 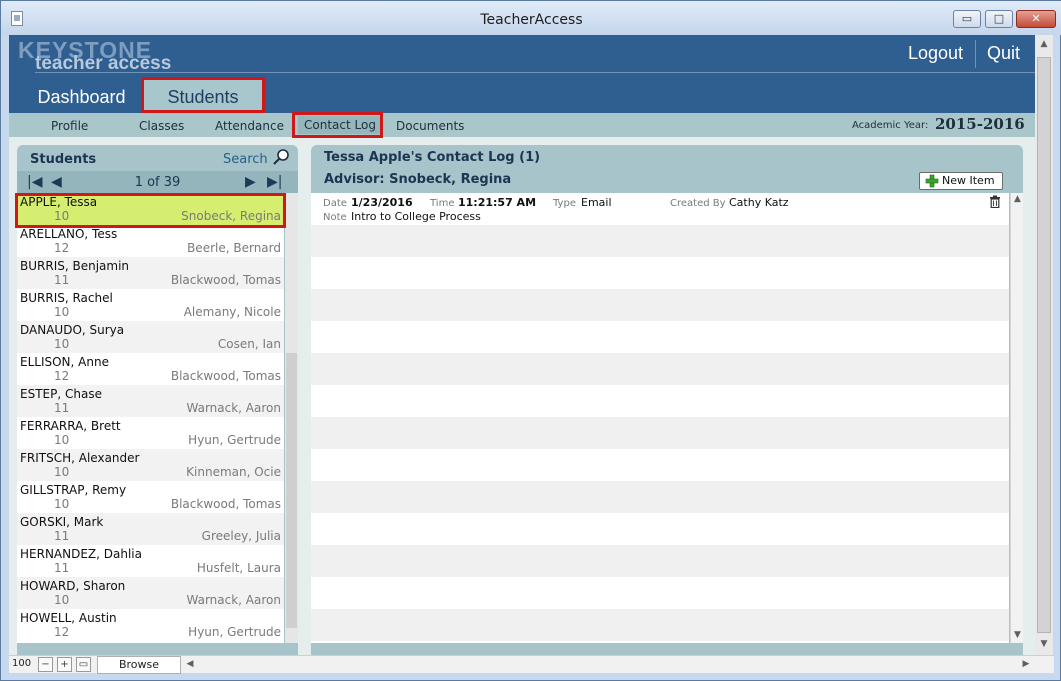 What do you see at coordinates (150, 497) in the screenshot?
I see `student-row: GILLSTRAP, Remy 10 Blackwood, Tomas` at bounding box center [150, 497].